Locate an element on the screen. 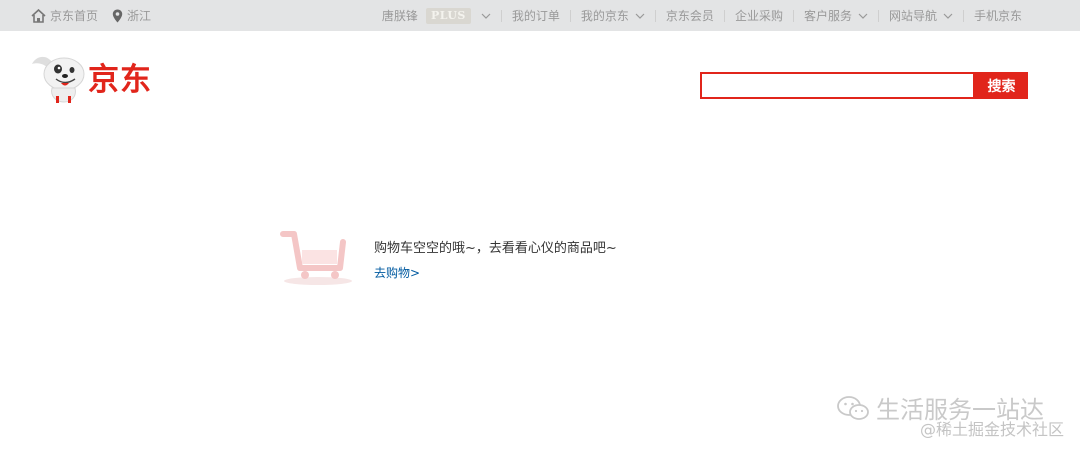 The image size is (1080, 454). watermark-line2: @稀土掘金技术社区 is located at coordinates (991, 429).